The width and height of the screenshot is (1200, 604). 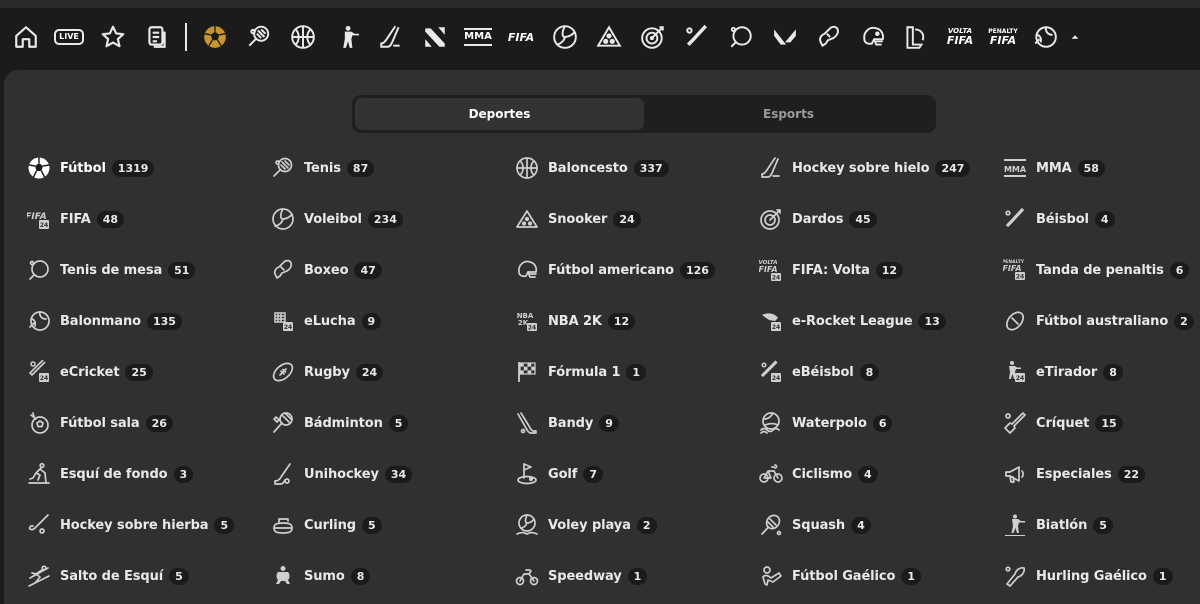 What do you see at coordinates (110, 474) in the screenshot?
I see `sport-item-30: Esquí de fondo 3` at bounding box center [110, 474].